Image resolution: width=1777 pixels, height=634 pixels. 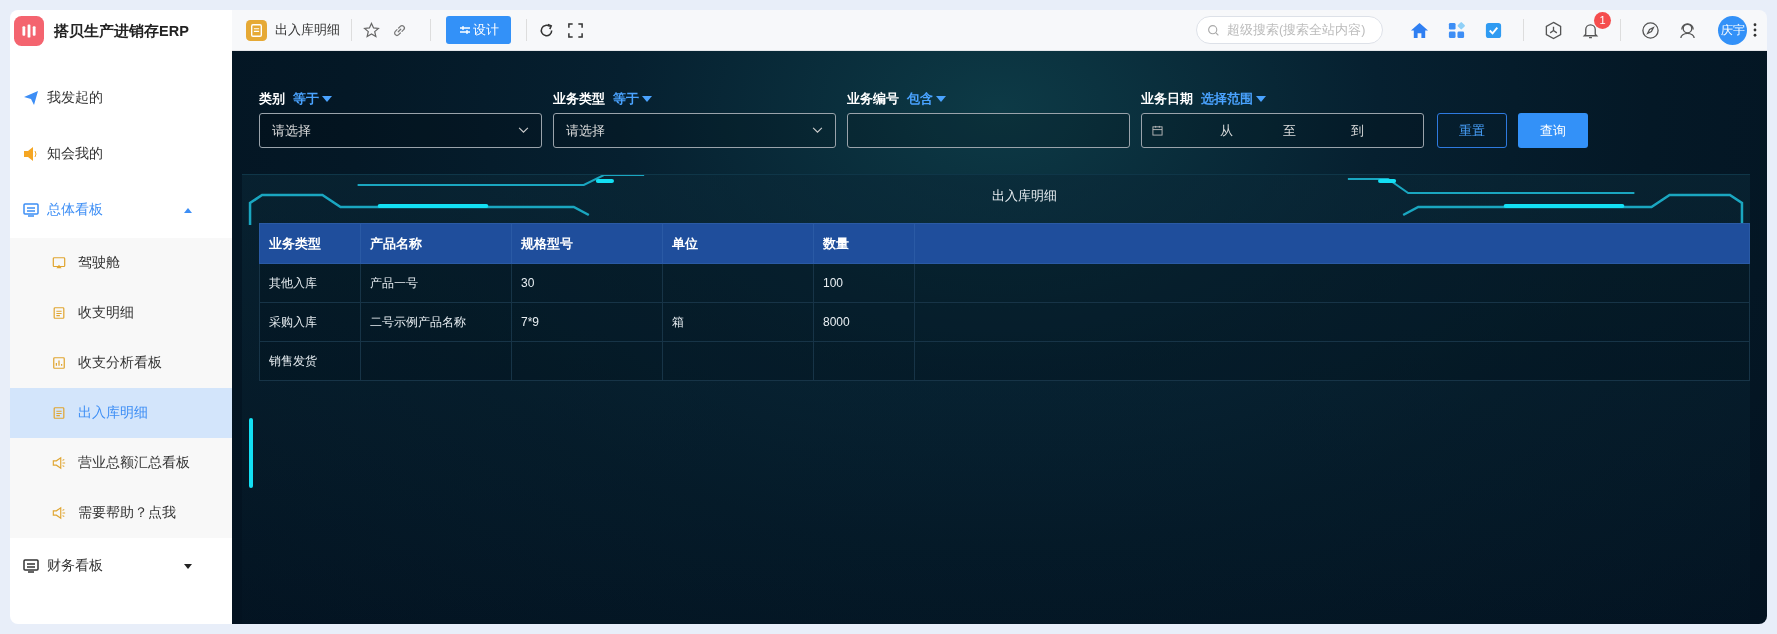 I want to click on fullscreen-icon, so click(x=575, y=30).